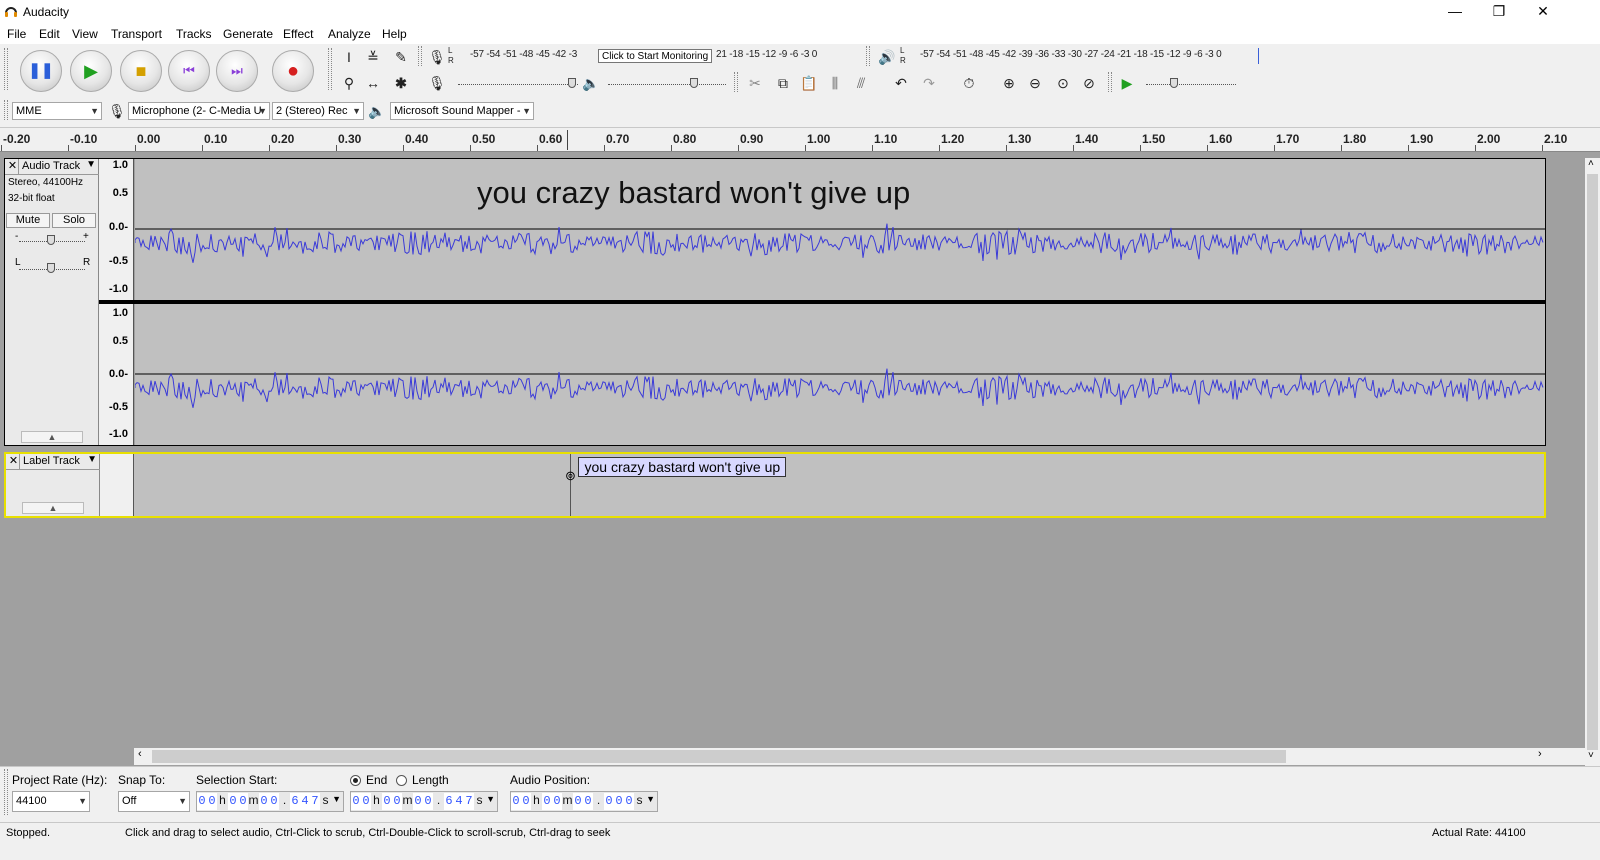 Image resolution: width=1600 pixels, height=860 pixels. What do you see at coordinates (462, 111) in the screenshot?
I see `playback-device-select: Microsoft Sound Mapper - ▼` at bounding box center [462, 111].